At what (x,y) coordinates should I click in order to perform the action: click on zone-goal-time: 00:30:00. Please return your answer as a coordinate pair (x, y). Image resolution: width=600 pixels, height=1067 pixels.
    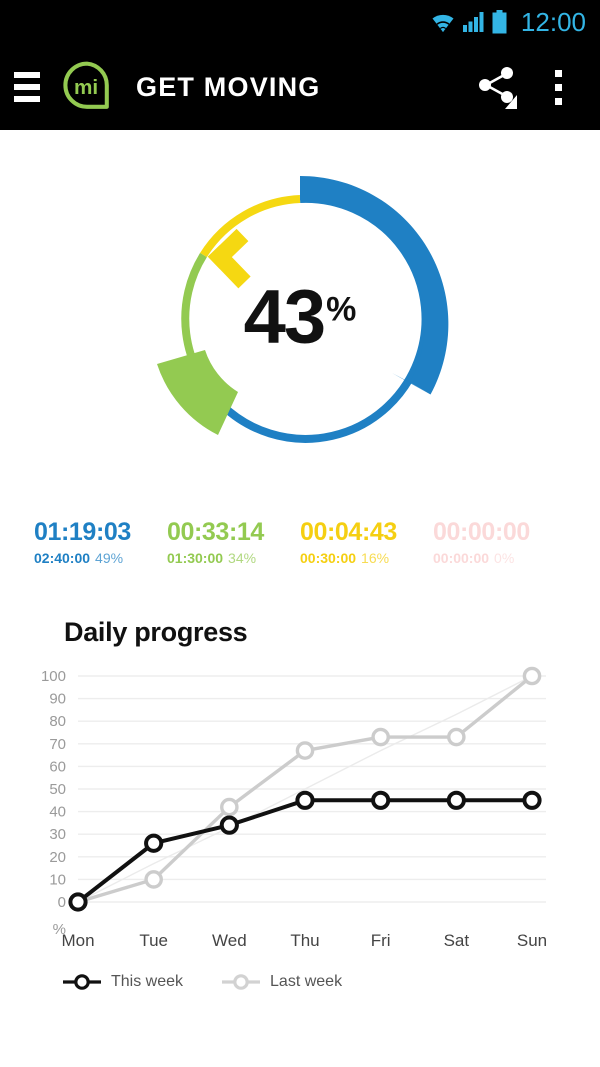
    Looking at the image, I should click on (328, 557).